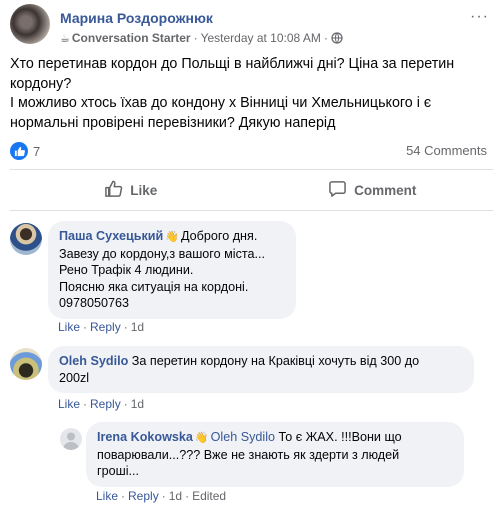 The height and width of the screenshot is (517, 503). What do you see at coordinates (243, 437) in the screenshot?
I see `mention-link: Oleh Sydilo` at bounding box center [243, 437].